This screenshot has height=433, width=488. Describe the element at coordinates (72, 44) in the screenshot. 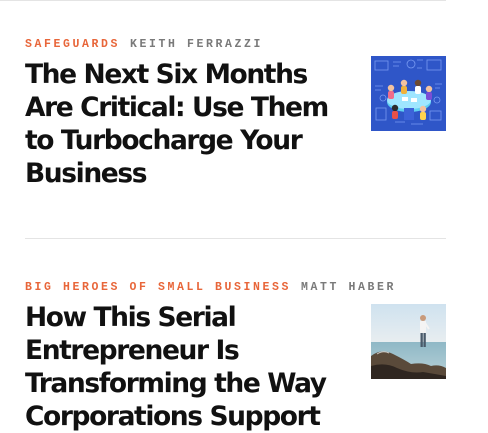

I see `category-link: SAFEGUARDS` at that location.